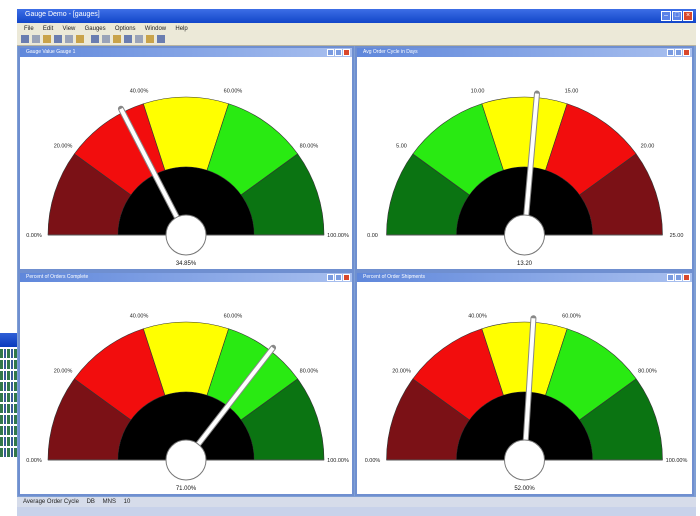 The height and width of the screenshot is (516, 700). Describe the element at coordinates (524, 489) in the screenshot. I see `gauge-value-label: 52.00%` at that location.